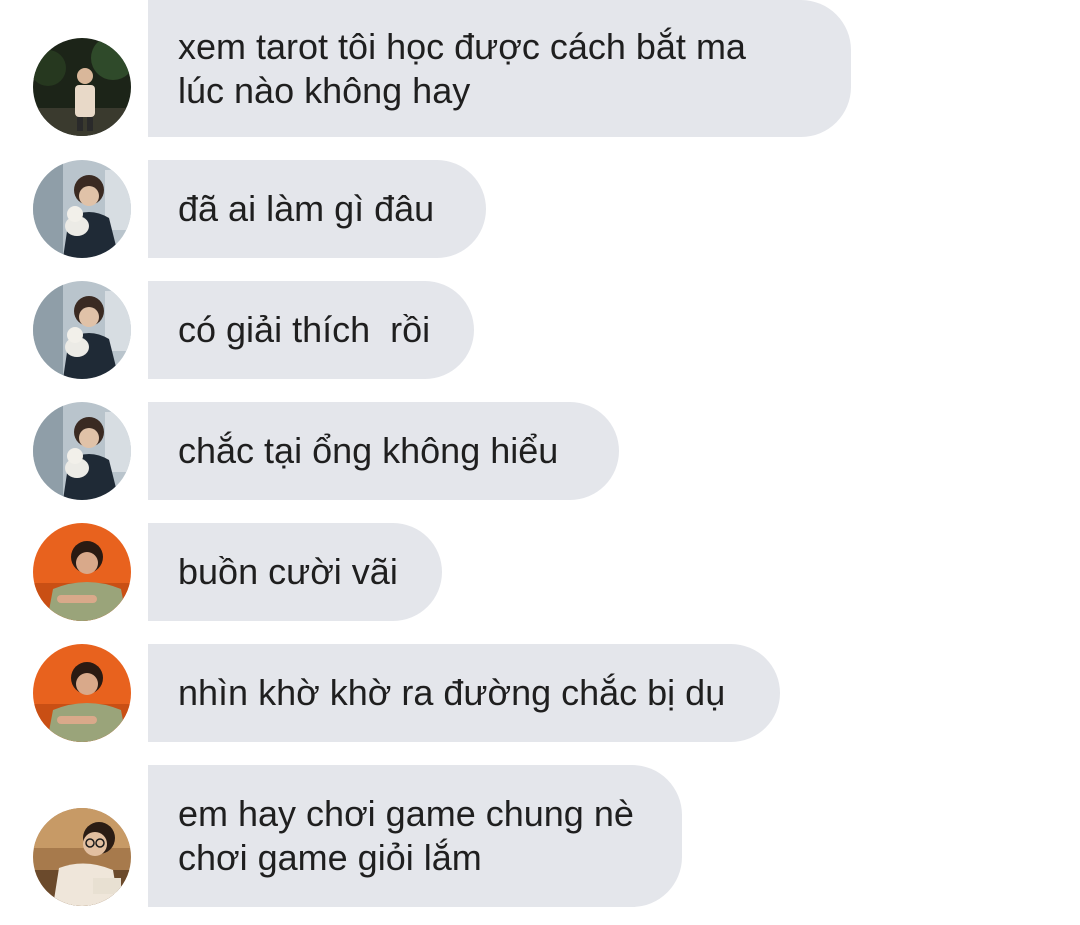 This screenshot has height=925, width=1080. What do you see at coordinates (462, 46) in the screenshot?
I see `message-text: xem tarot tôi học được cách bắt ma` at bounding box center [462, 46].